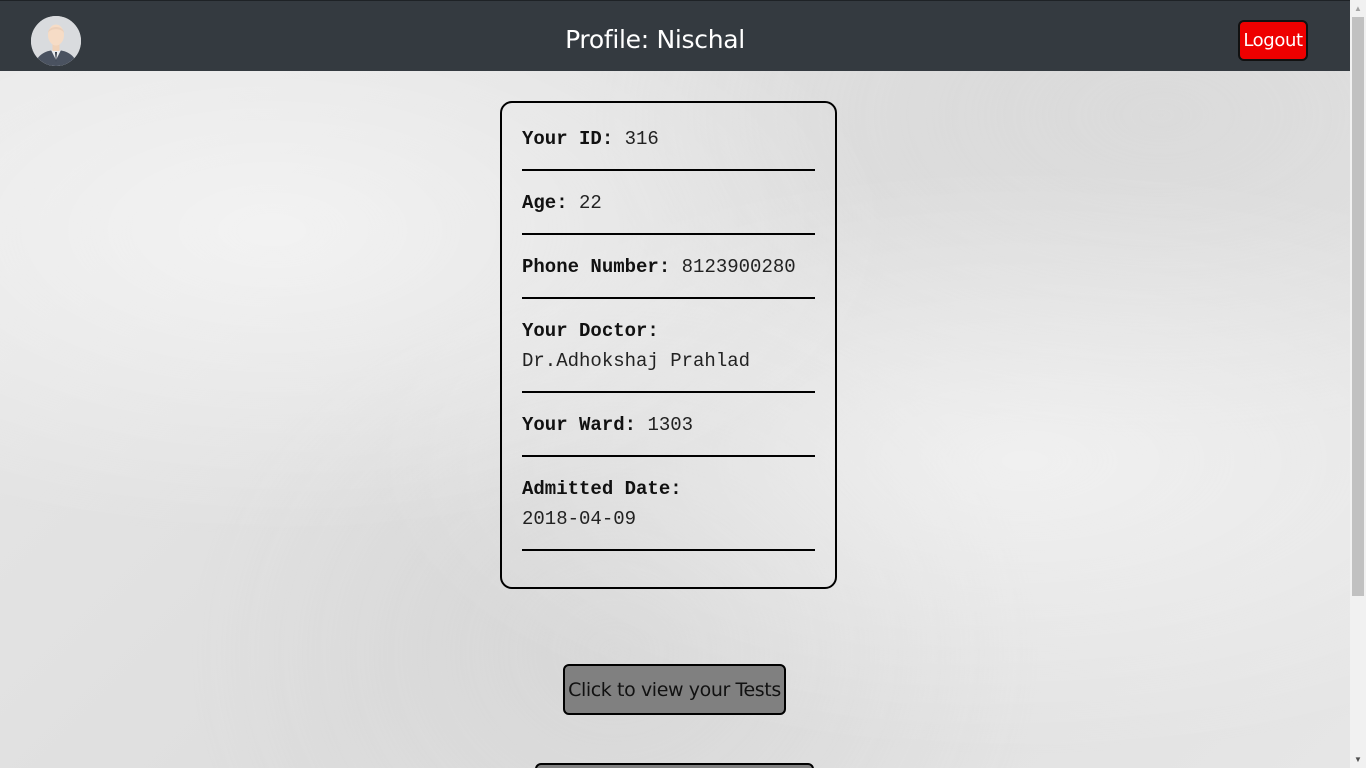 Image resolution: width=1366 pixels, height=768 pixels. Describe the element at coordinates (545, 203) in the screenshot. I see `age-label: Age:` at that location.